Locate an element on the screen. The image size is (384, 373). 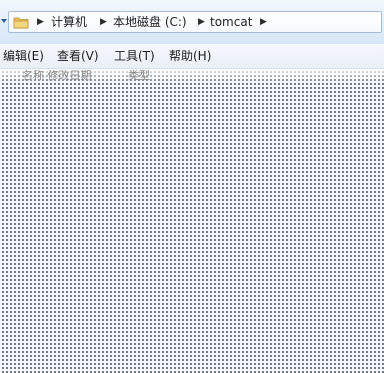
address-strip: ▶ 计算机 ▶ 本地磁盘 (C:) ▶ tomcat ▶ is located at coordinates (192, 22).